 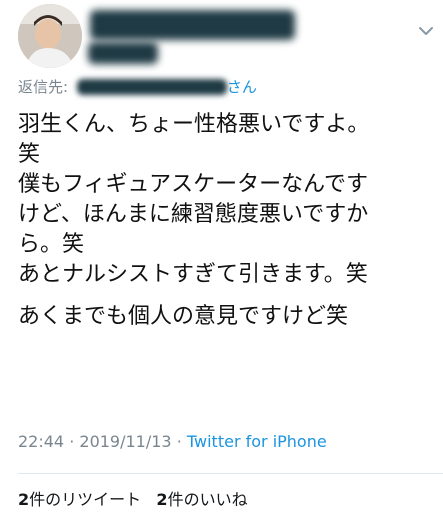 I want to click on redacted-display-name, so click(x=192, y=25).